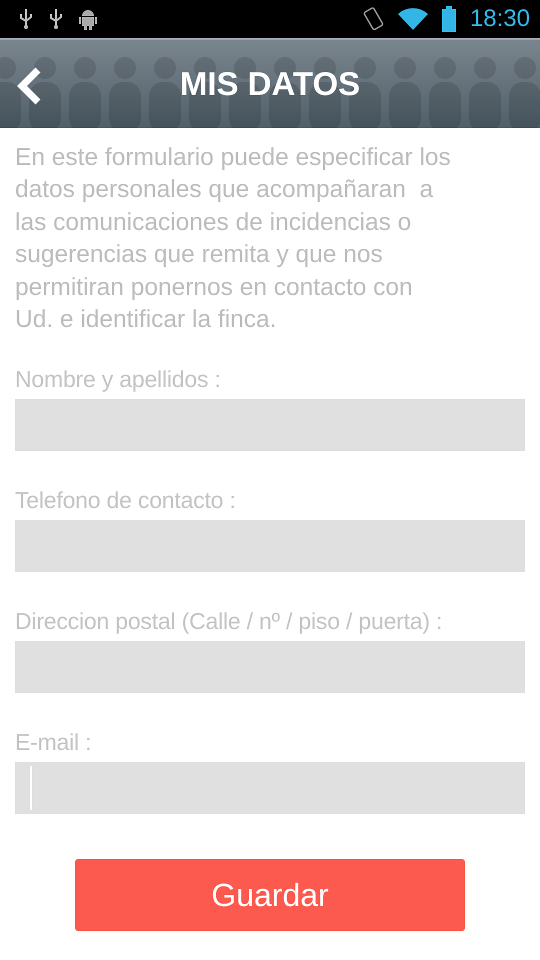  I want to click on android-icon, so click(88, 19).